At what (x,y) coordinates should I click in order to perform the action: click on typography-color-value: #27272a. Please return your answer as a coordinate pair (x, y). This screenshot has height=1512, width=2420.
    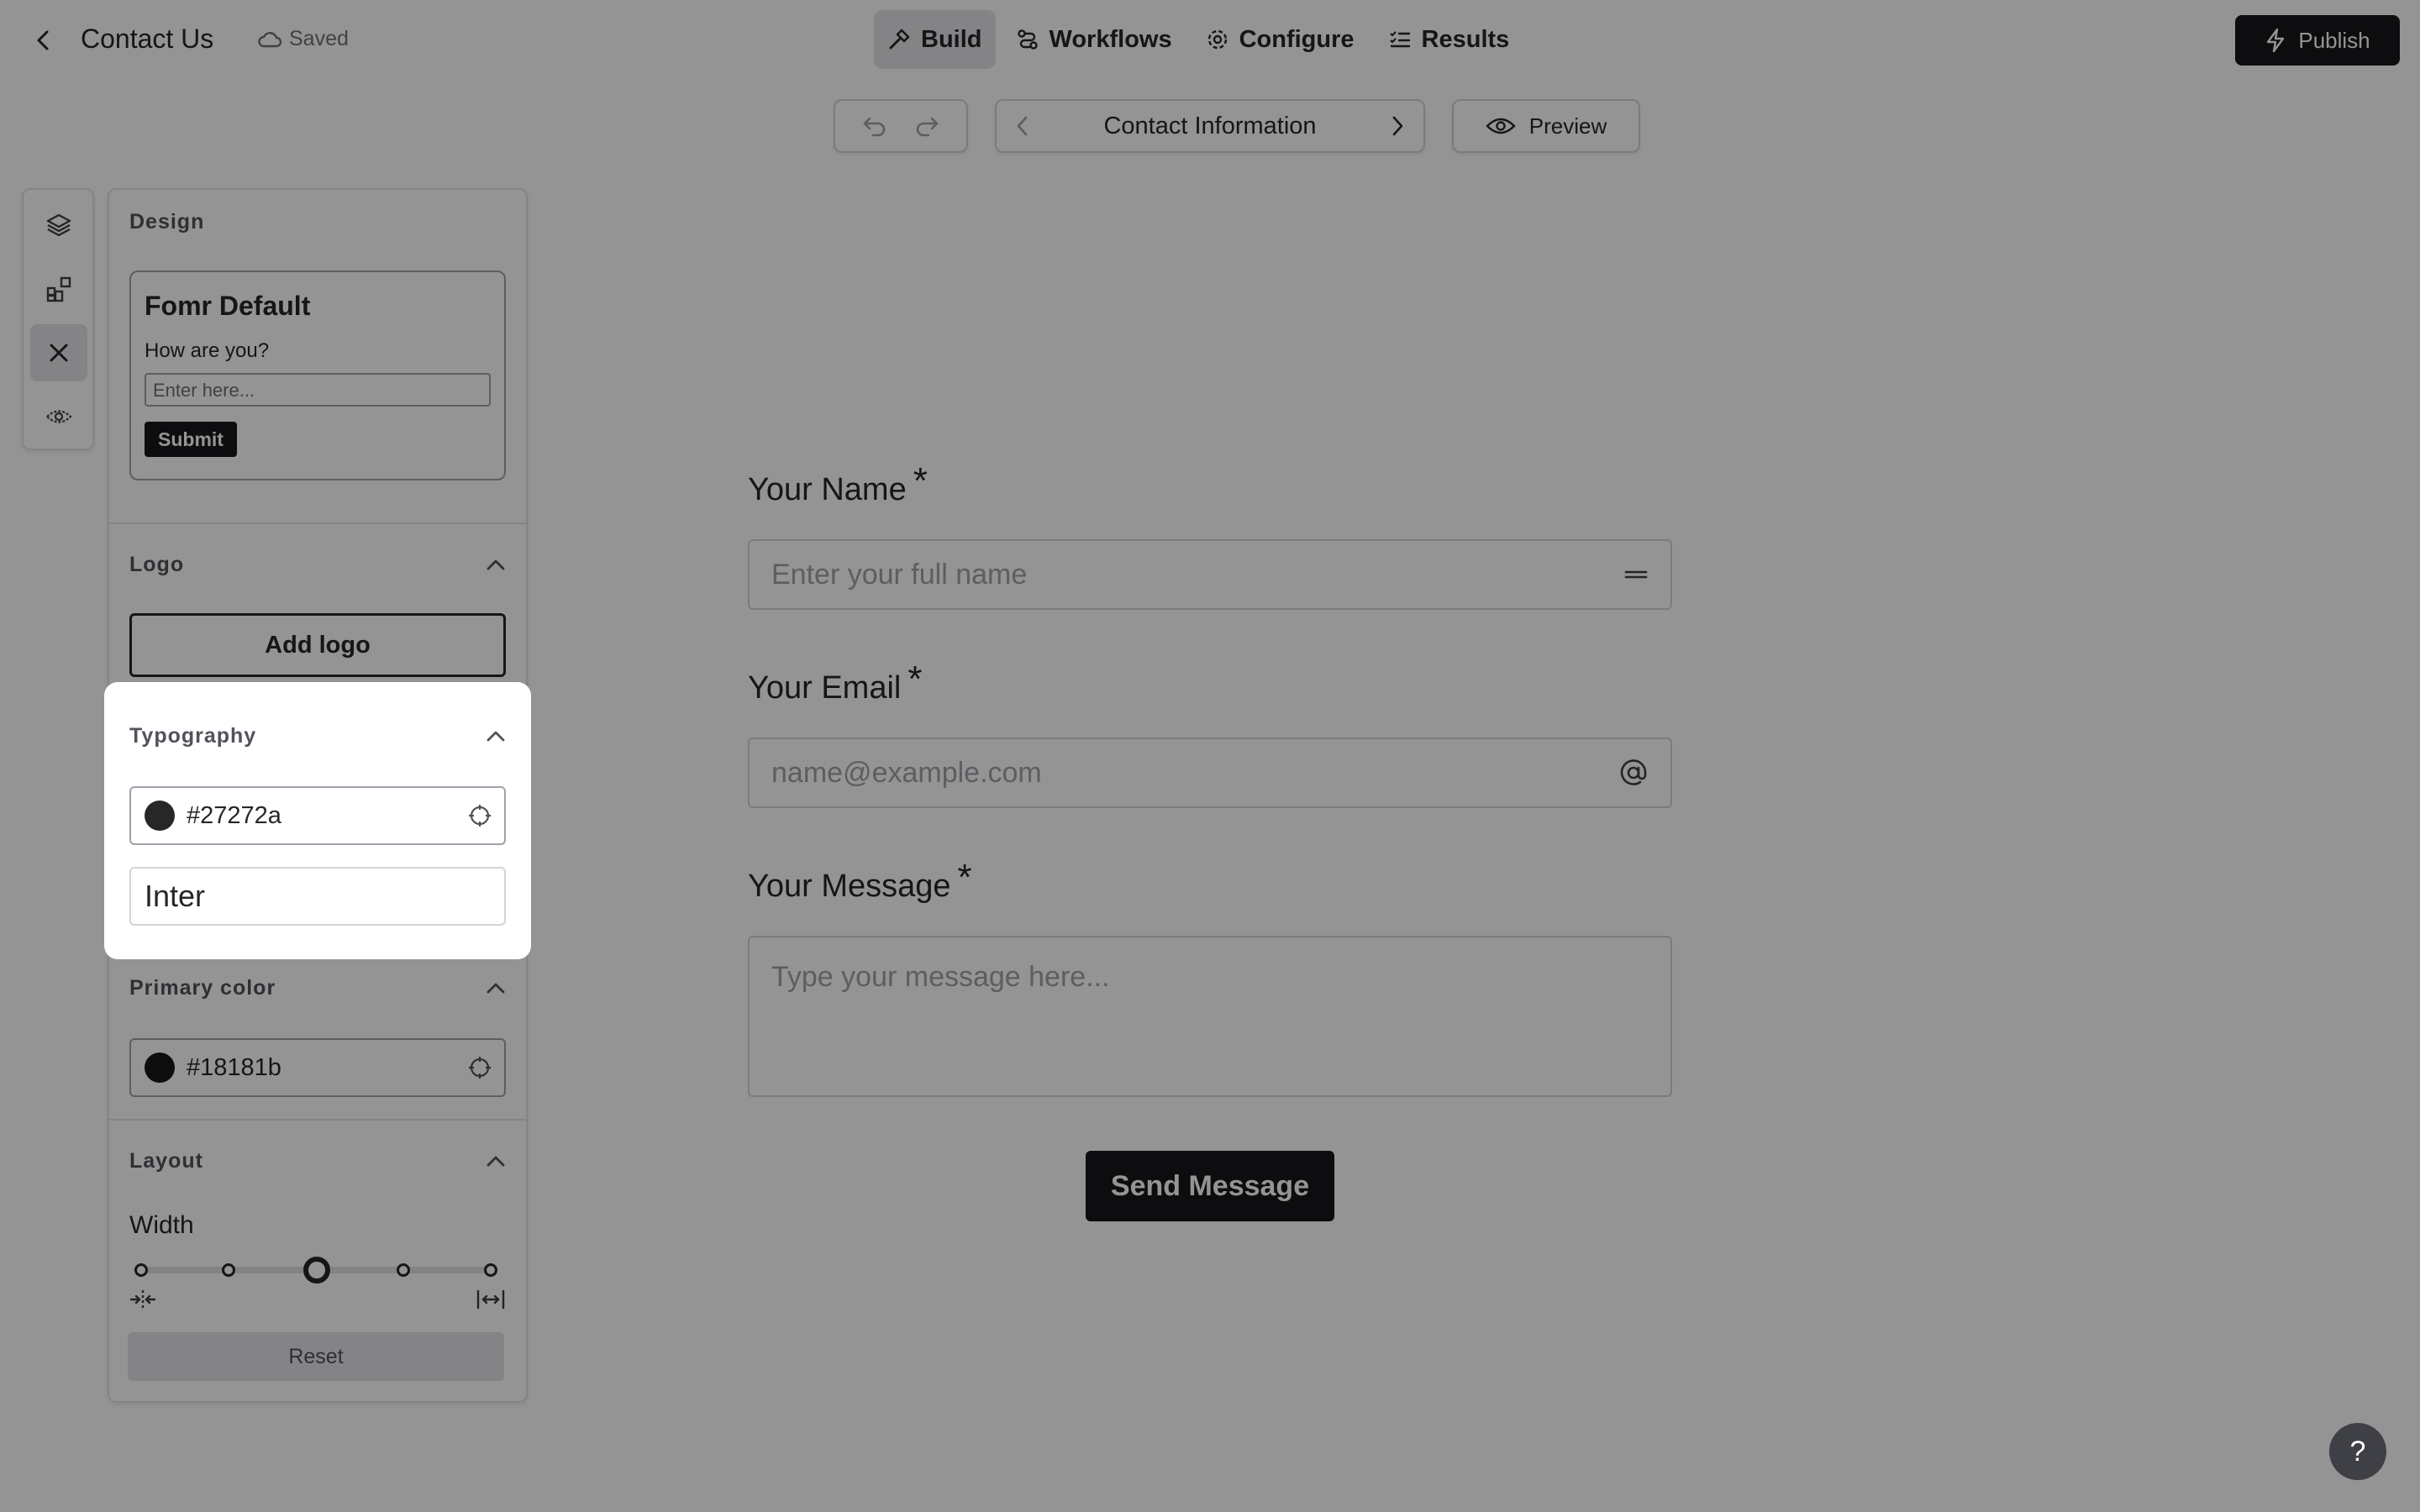
    Looking at the image, I should click on (321, 816).